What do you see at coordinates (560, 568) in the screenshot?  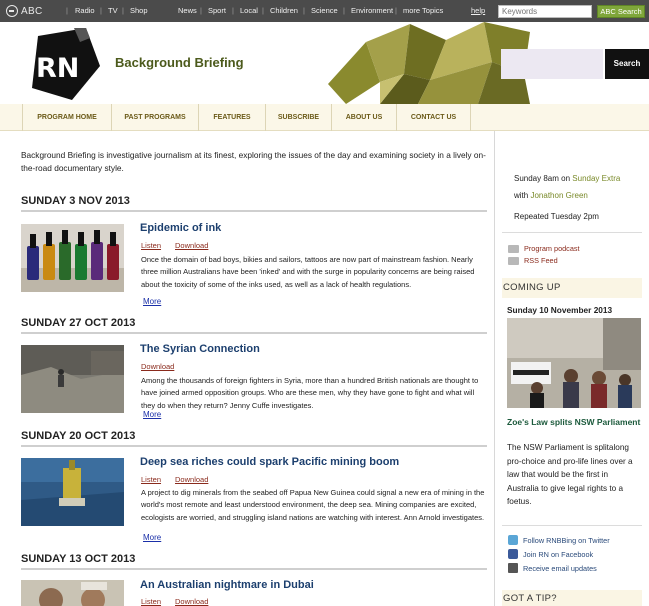 I see `email-updates-label: Receive email updates` at bounding box center [560, 568].